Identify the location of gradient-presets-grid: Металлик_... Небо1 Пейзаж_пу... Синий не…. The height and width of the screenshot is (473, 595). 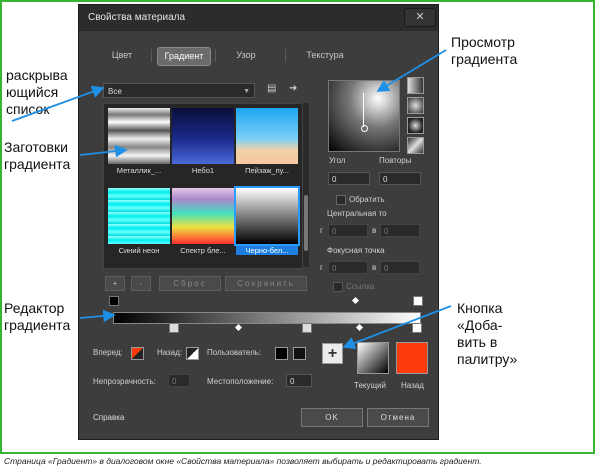
(203, 186).